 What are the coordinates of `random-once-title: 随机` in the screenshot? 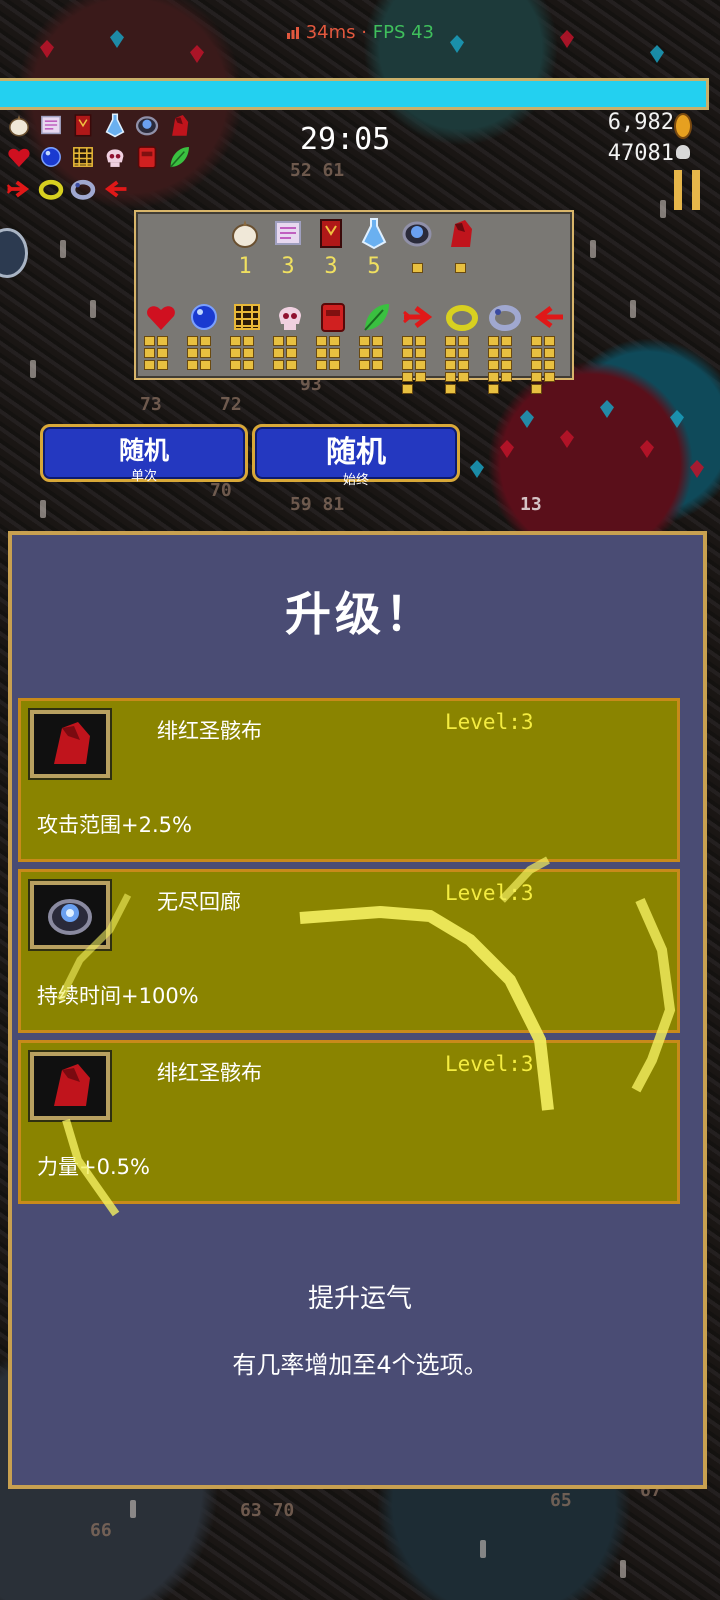 It's located at (143, 450).